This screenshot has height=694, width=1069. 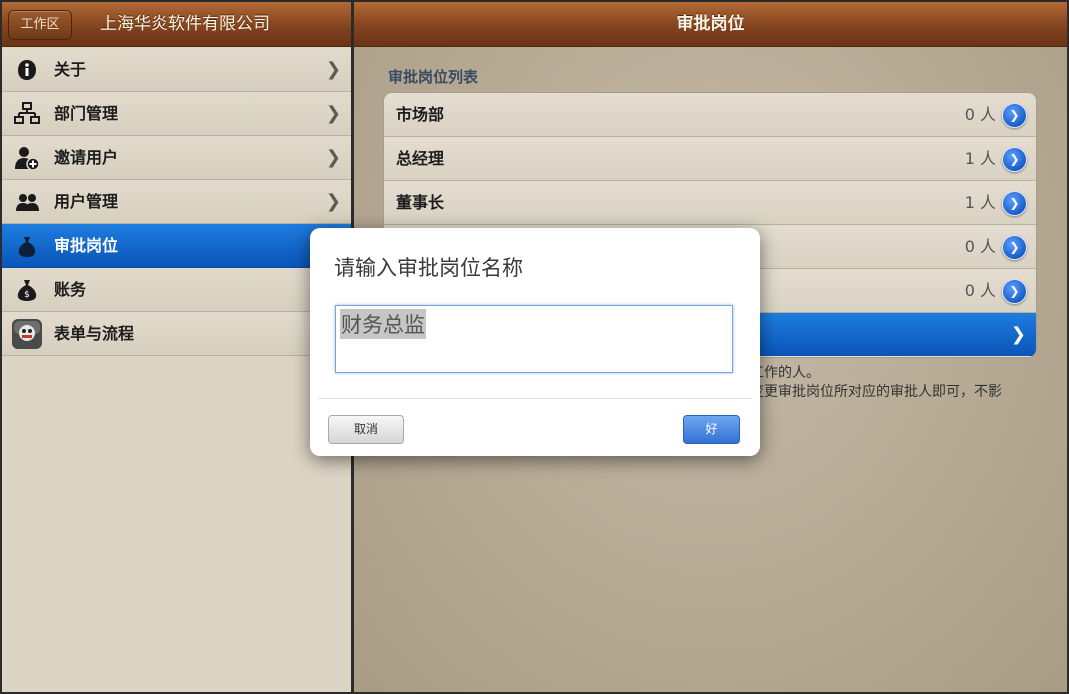 I want to click on position-name-input: 财务总监, so click(x=534, y=339).